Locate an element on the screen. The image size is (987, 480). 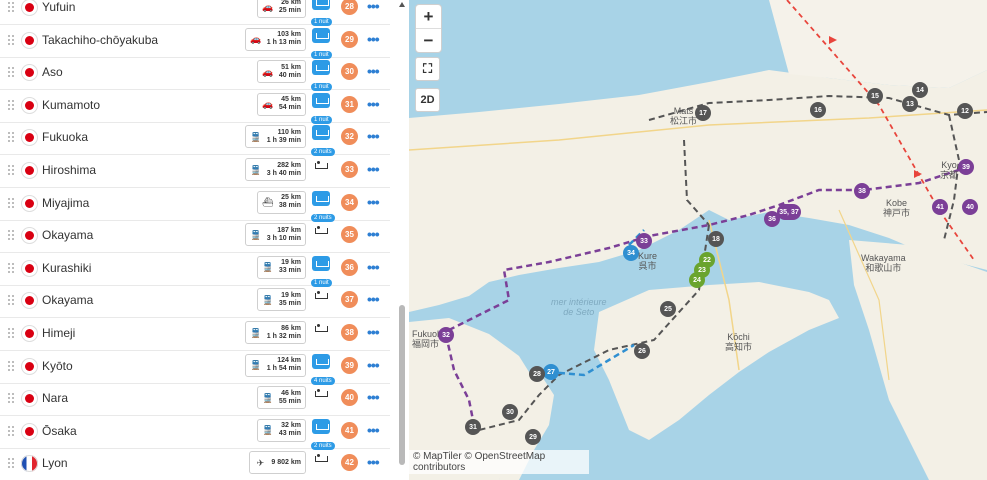
itinerary-row: Hiroshima 🚆 282 km 3 h 40 min 33 ••• is located at coordinates (195, 171).